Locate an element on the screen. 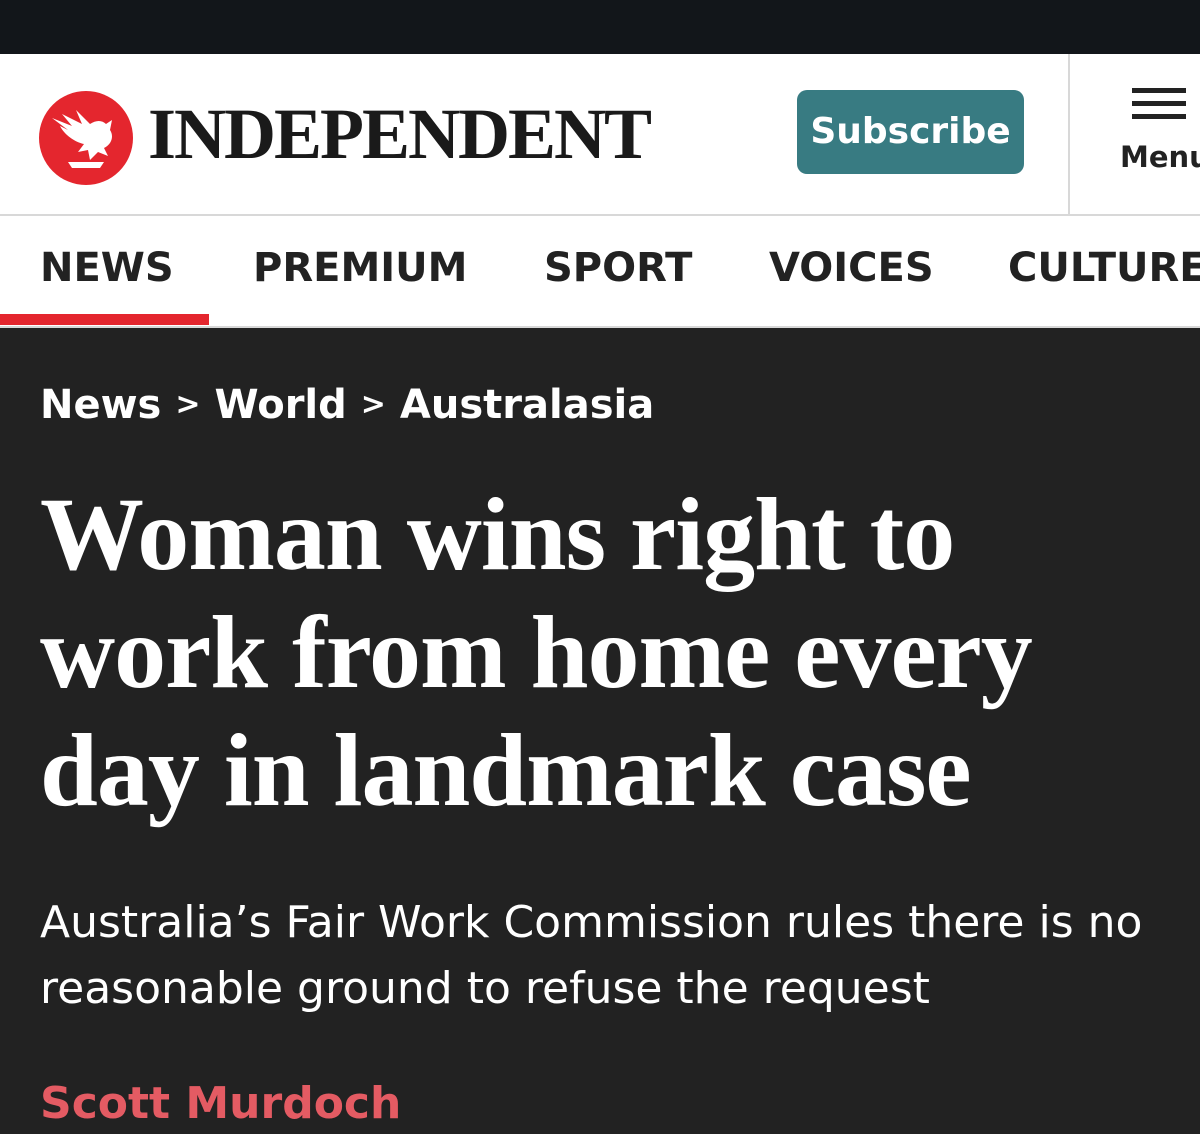  menu-label: Menu is located at coordinates (1160, 157).